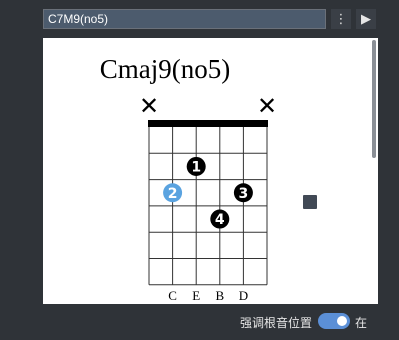 Image resolution: width=399 pixels, height=340 pixels. What do you see at coordinates (184, 19) in the screenshot?
I see `chord-name-input` at bounding box center [184, 19].